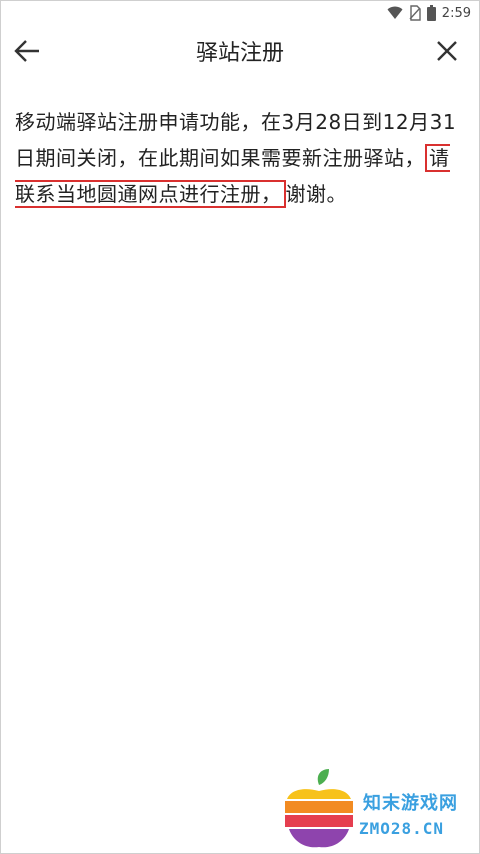  What do you see at coordinates (410, 803) in the screenshot?
I see `watermark-name: 知末游戏网` at bounding box center [410, 803].